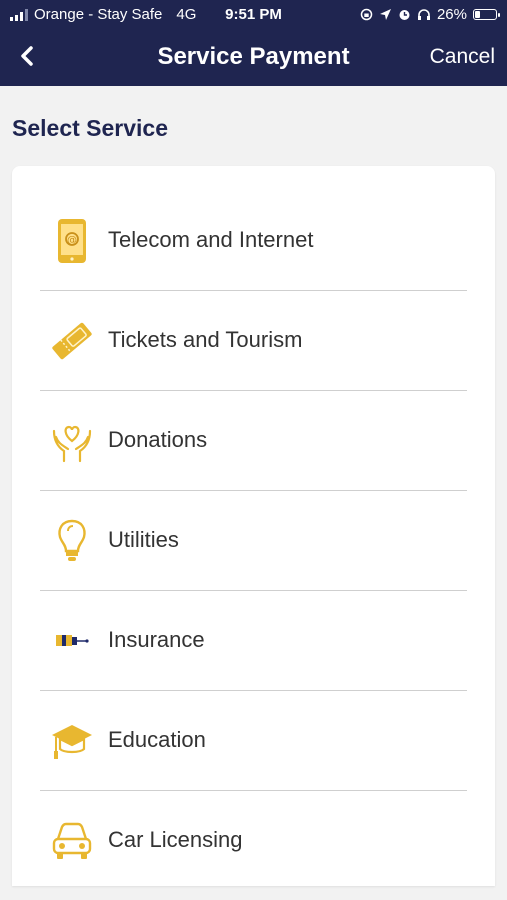  I want to click on battery-icon, so click(486, 14).